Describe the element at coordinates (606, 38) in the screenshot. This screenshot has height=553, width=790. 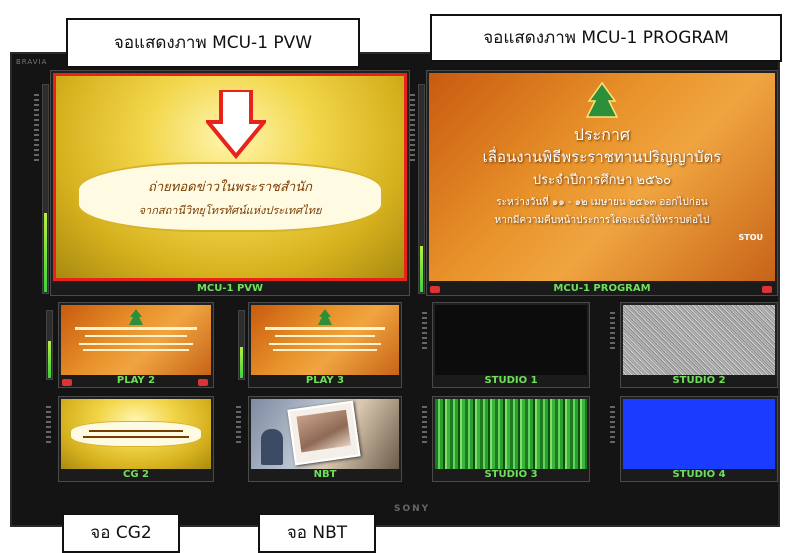
I see `annotation-program: จอแสดงภาพ MCU-1 PROGRAM` at that location.